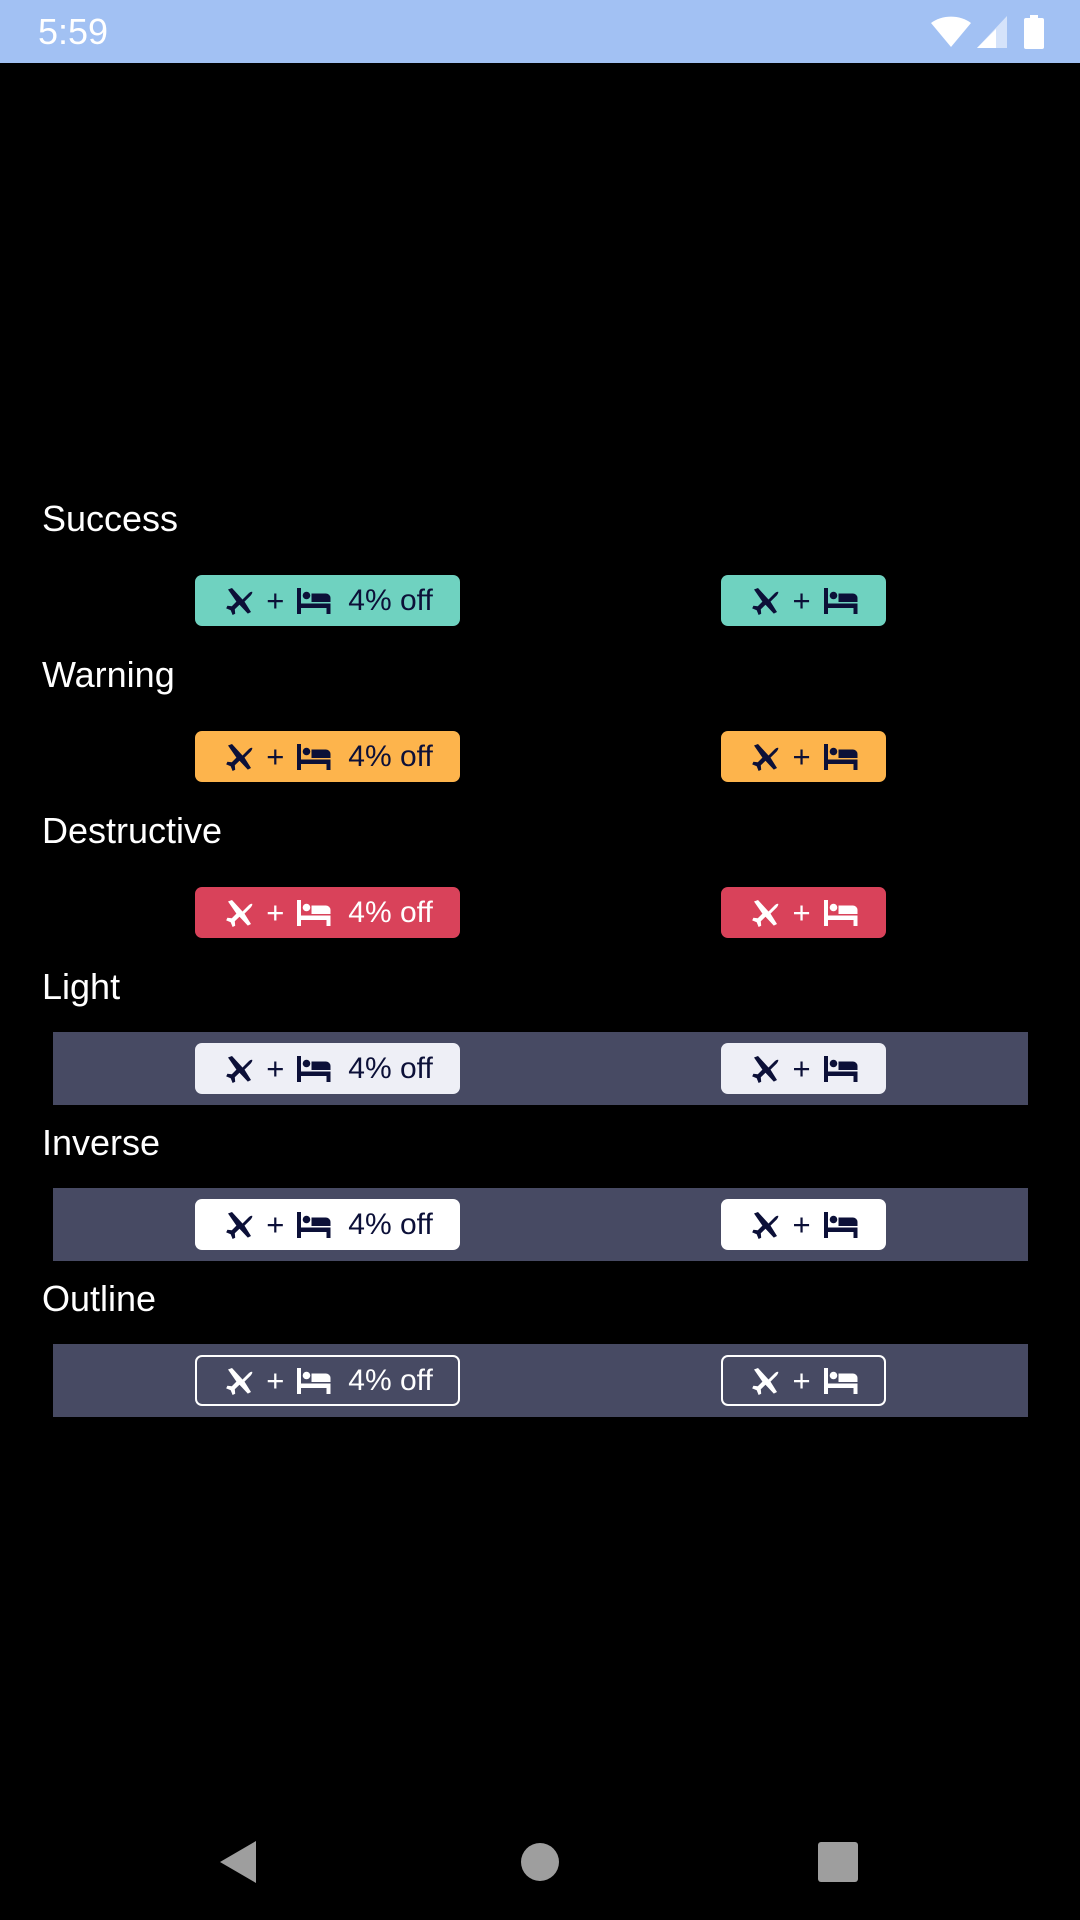 This screenshot has height=1920, width=1080. I want to click on section-title-light: Light, so click(81, 986).